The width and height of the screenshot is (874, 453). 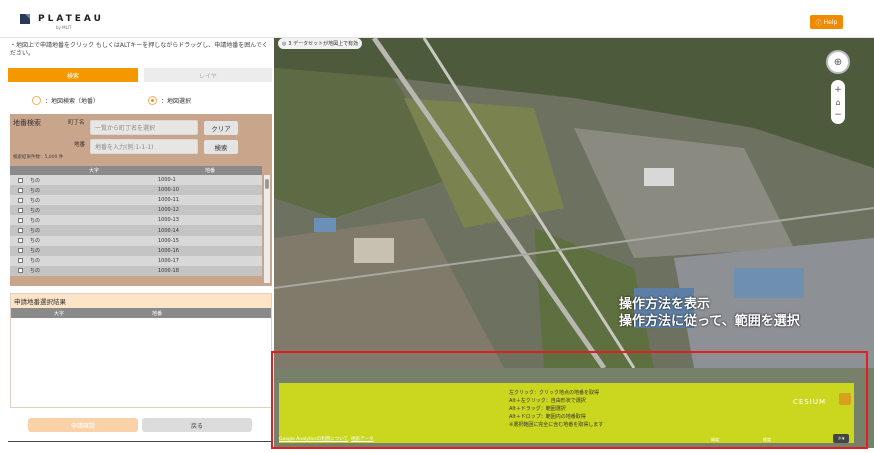 I want to click on result-col-oaza: 大字, so click(x=58, y=313).